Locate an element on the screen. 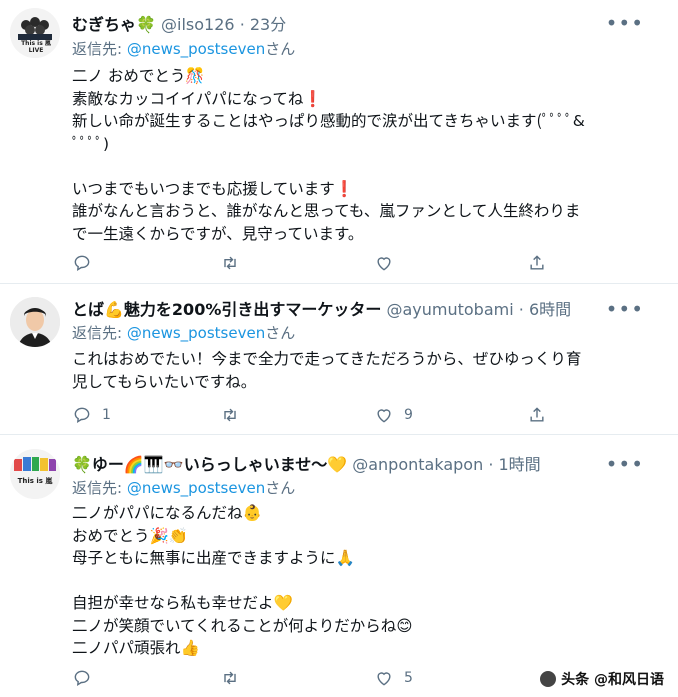  tweet-line: 母子ともに無事に出産できますように🙏 is located at coordinates (213, 558).